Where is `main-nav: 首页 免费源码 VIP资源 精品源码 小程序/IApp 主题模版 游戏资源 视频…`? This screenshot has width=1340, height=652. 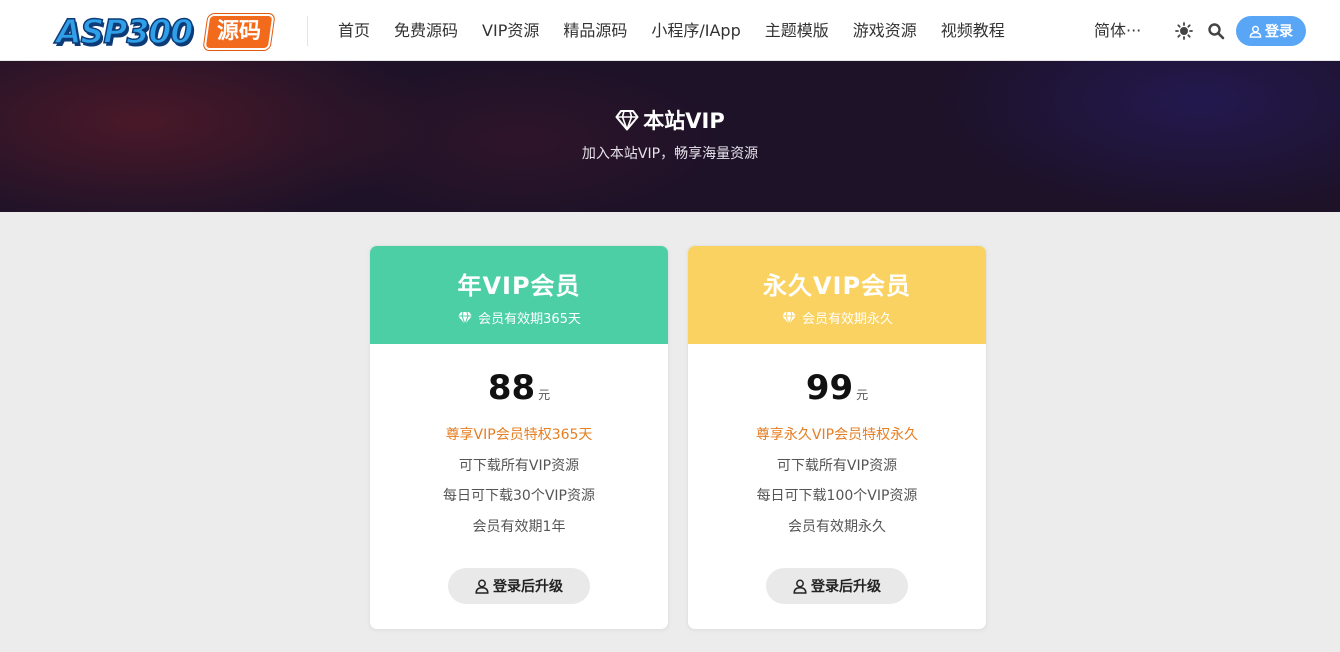
main-nav: 首页 免费源码 VIP资源 精品源码 小程序/IApp 主题模版 游戏资源 视频… is located at coordinates (683, 30).